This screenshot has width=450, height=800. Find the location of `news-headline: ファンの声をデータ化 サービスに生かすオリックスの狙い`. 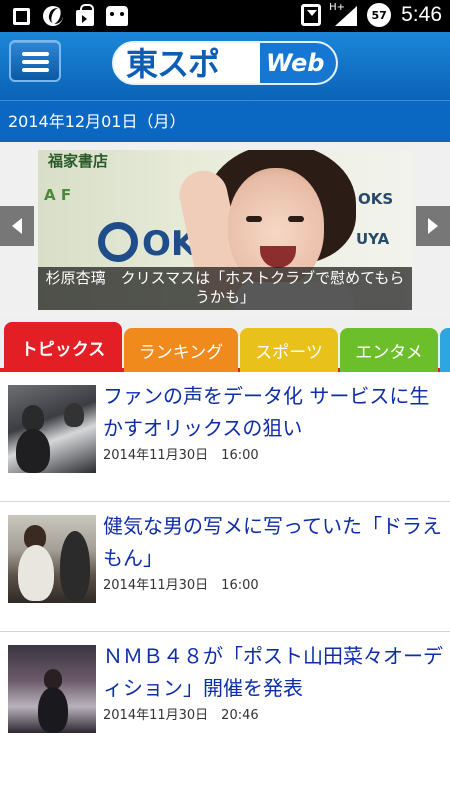

news-headline: ファンの声をデータ化 サービスに生かすオリックスの狙い is located at coordinates (273, 412).